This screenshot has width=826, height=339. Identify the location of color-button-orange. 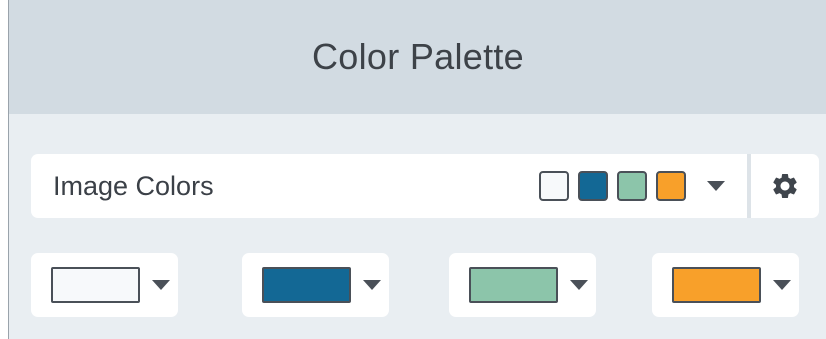
(725, 285).